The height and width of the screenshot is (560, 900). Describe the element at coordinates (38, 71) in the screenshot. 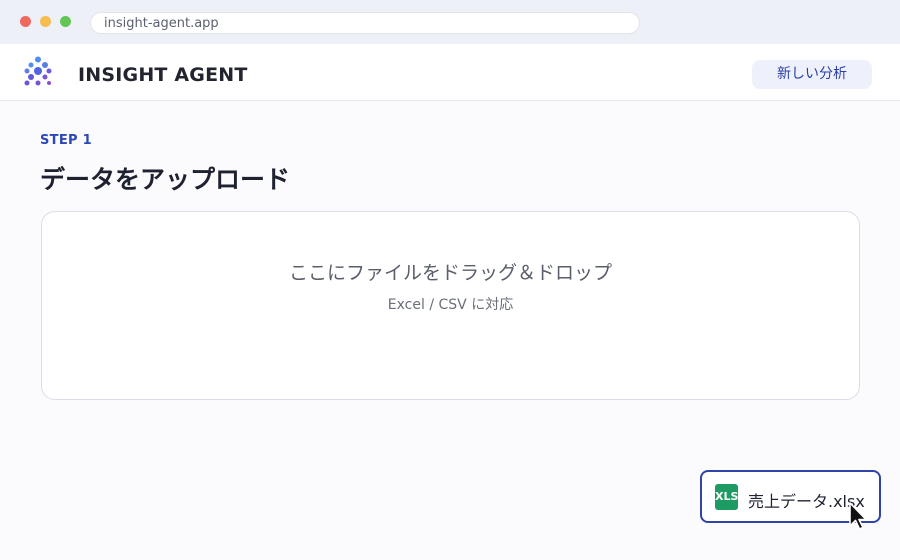

I see `dots-grid-logo-icon` at that location.